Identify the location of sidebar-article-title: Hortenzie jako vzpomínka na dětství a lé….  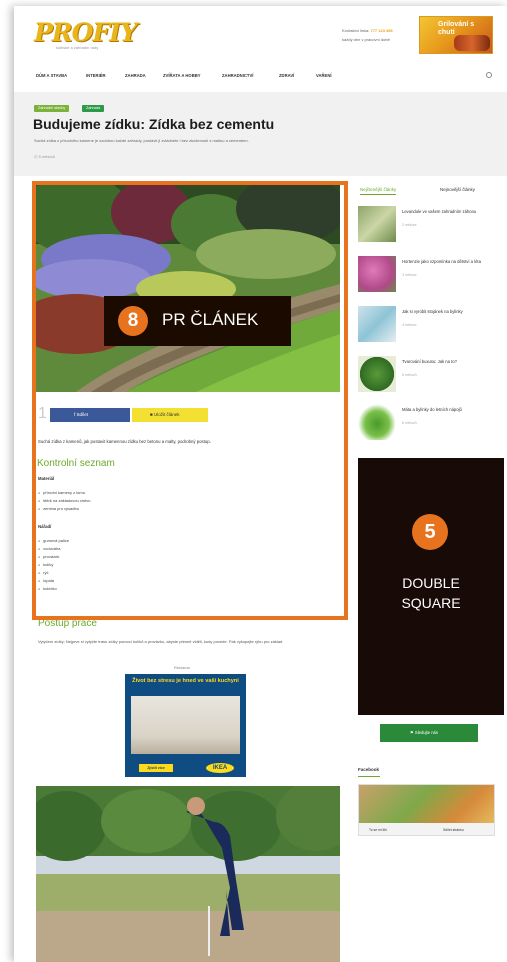
(441, 261).